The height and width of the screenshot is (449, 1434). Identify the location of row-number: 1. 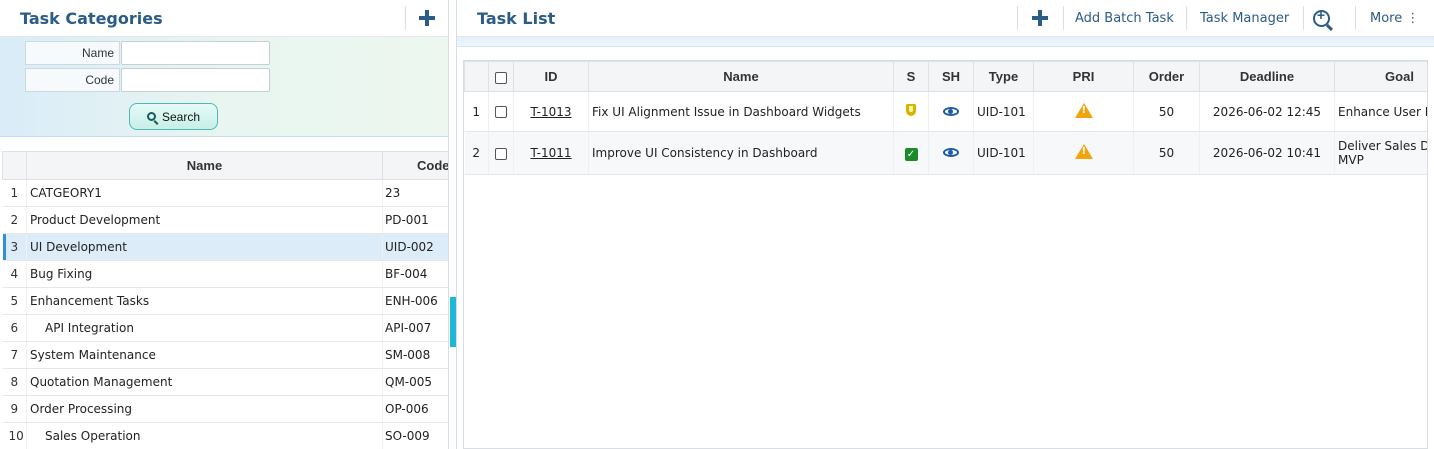
(476, 111).